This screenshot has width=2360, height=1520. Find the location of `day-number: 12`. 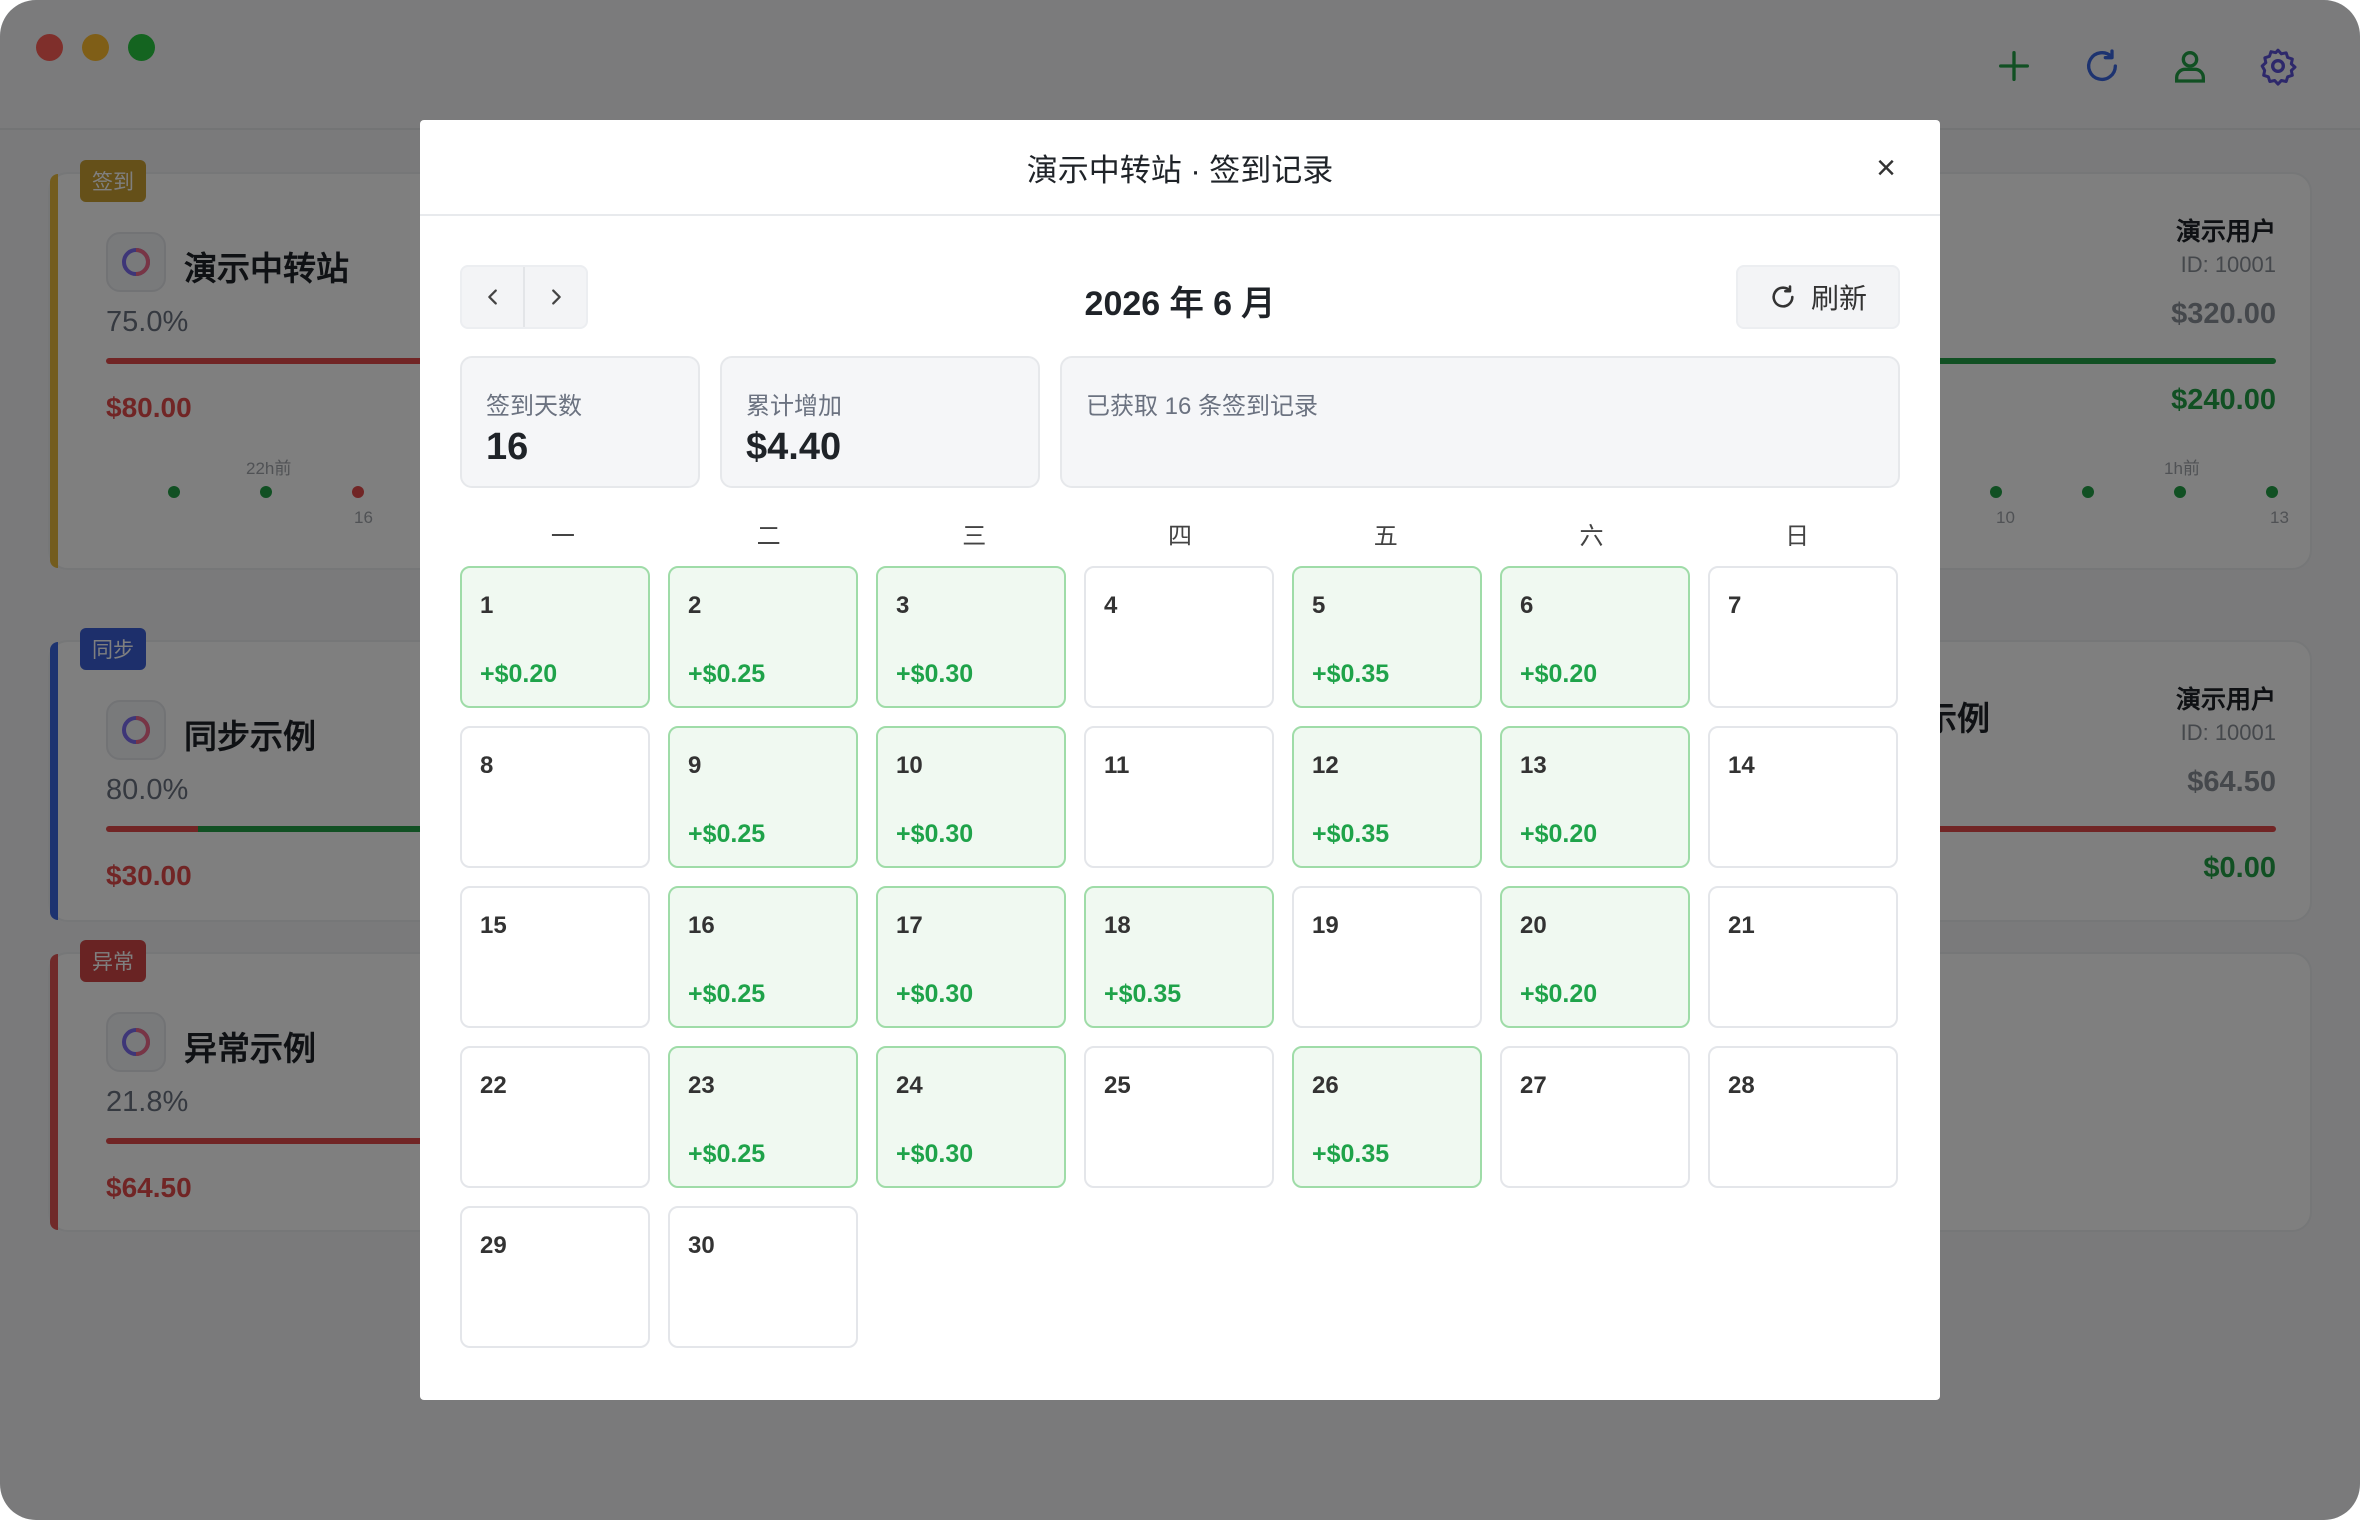

day-number: 12 is located at coordinates (1325, 765).